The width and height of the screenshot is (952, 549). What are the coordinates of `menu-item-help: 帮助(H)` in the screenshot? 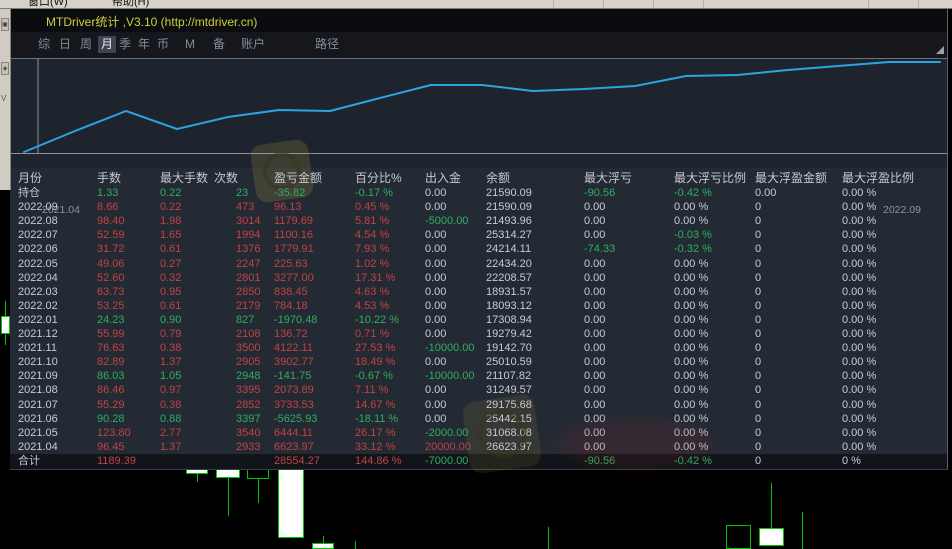 It's located at (130, 4).